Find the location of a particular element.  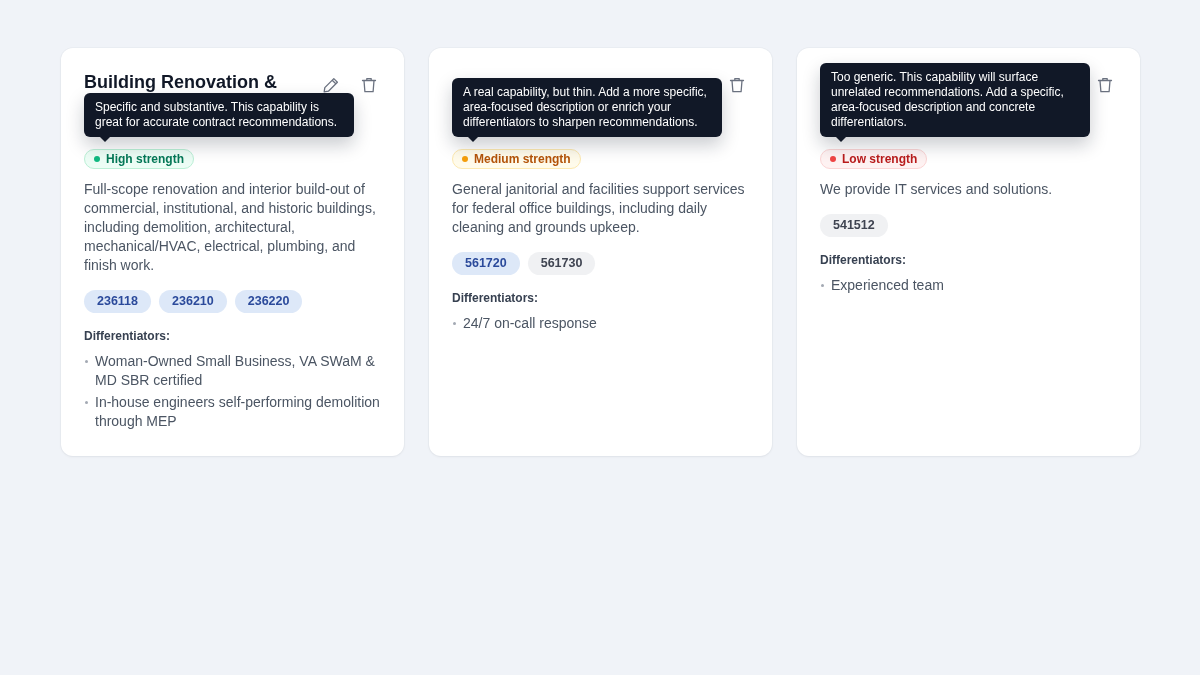

differentiator-item: In-house engineers self-performing demolition through MEP is located at coordinates (238, 412).